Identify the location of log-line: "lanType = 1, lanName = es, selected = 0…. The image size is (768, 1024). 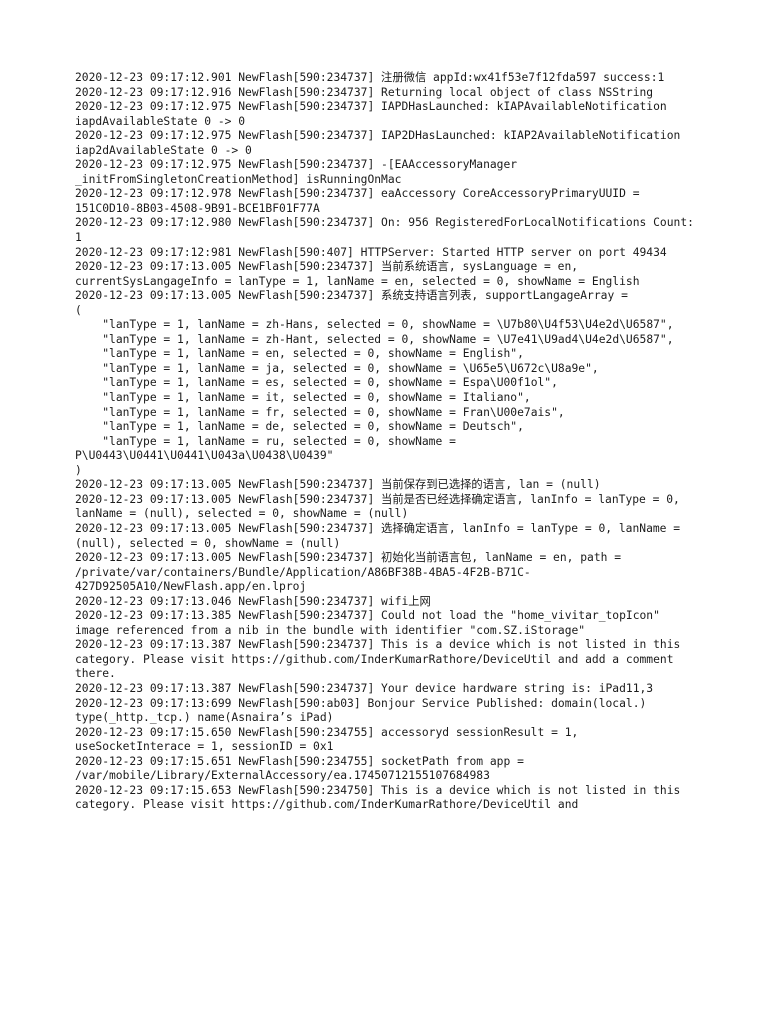
(316, 383).